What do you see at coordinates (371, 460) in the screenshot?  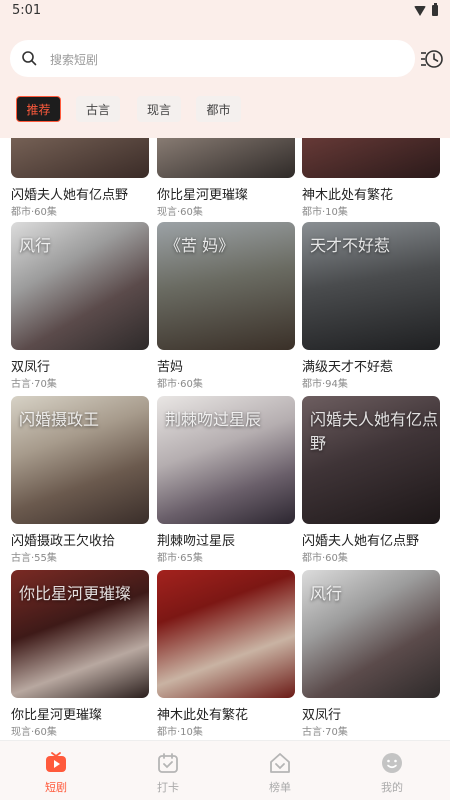 I see `drama-cover: 闪婚夫人她有亿点野` at bounding box center [371, 460].